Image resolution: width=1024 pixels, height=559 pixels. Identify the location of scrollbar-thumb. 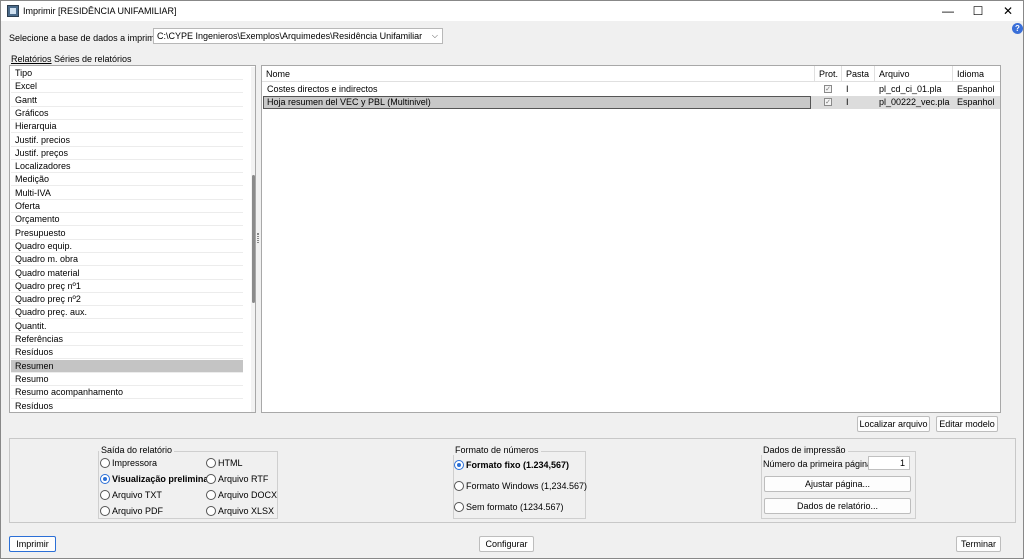
(253, 239).